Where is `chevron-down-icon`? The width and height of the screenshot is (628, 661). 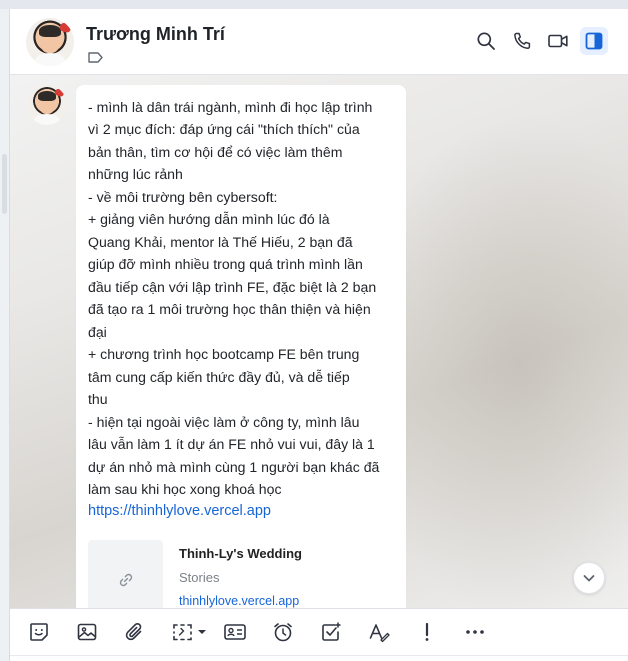
chevron-down-icon is located at coordinates (589, 578).